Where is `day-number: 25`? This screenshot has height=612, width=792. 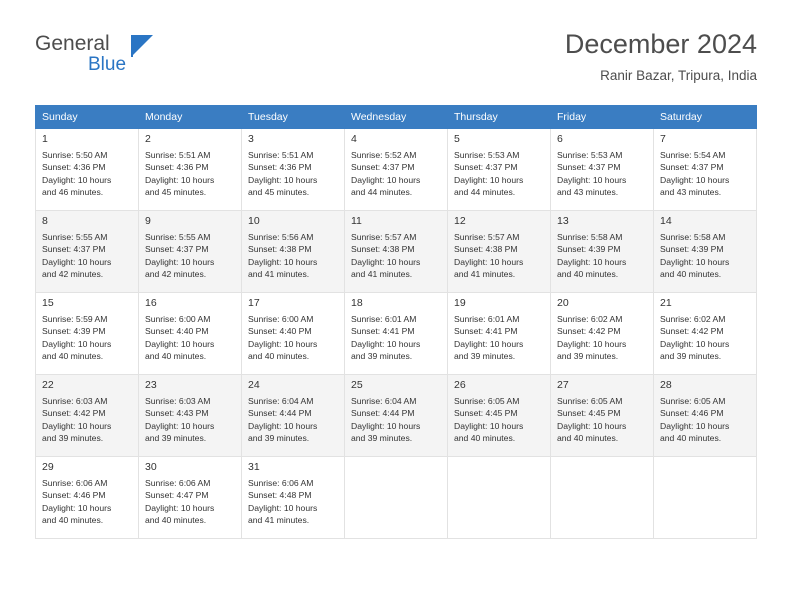 day-number: 25 is located at coordinates (357, 385).